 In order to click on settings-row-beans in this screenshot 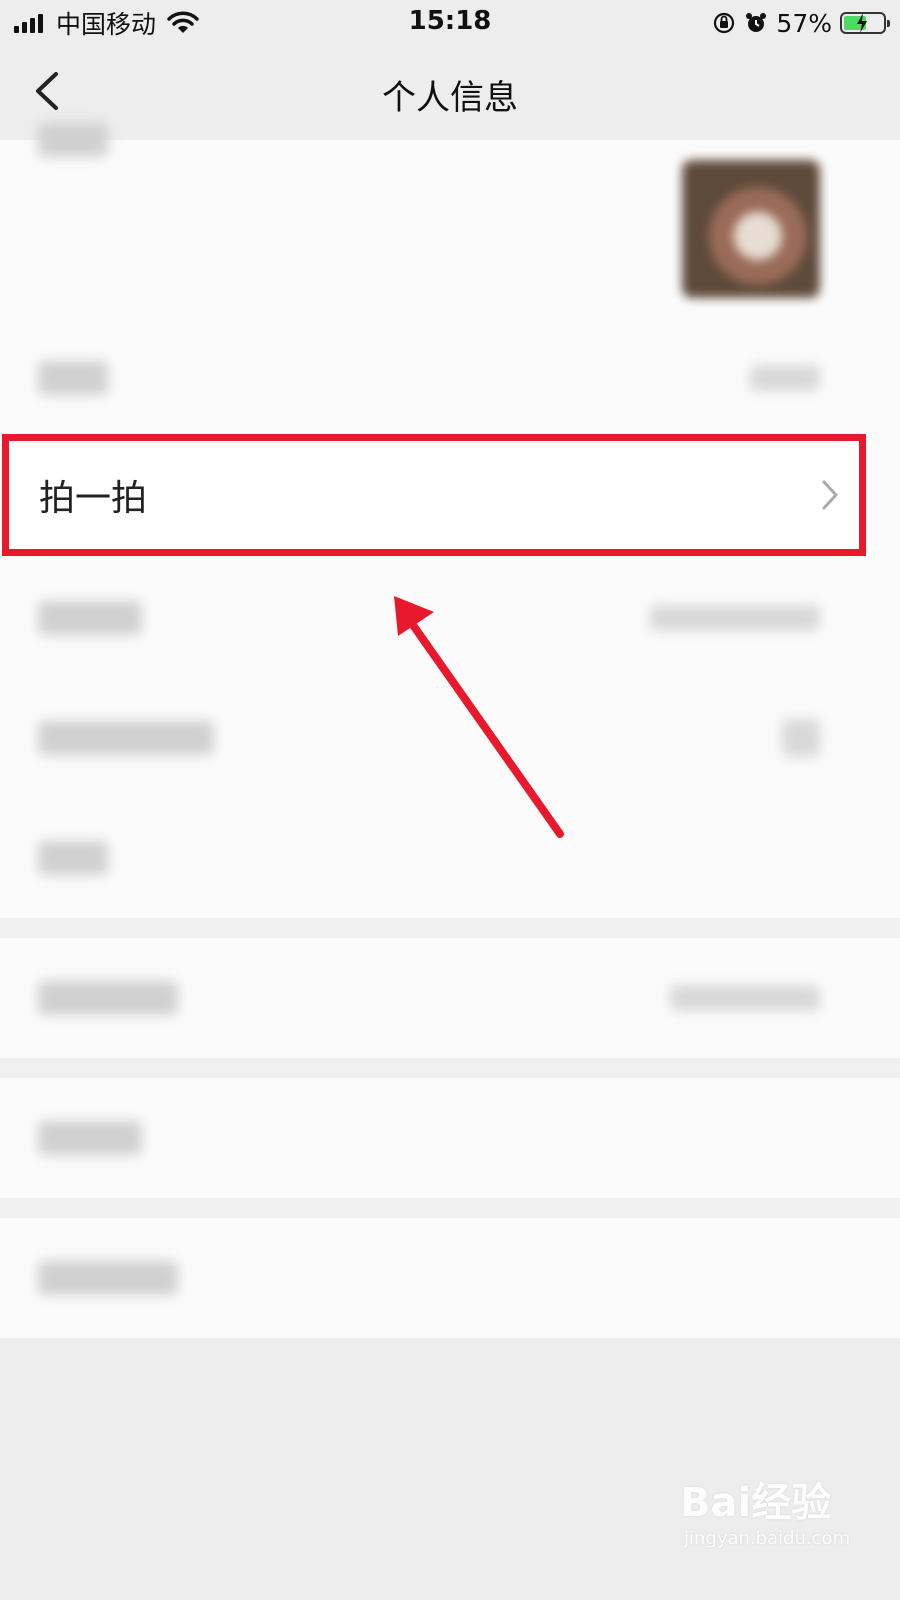, I will do `click(450, 1138)`.